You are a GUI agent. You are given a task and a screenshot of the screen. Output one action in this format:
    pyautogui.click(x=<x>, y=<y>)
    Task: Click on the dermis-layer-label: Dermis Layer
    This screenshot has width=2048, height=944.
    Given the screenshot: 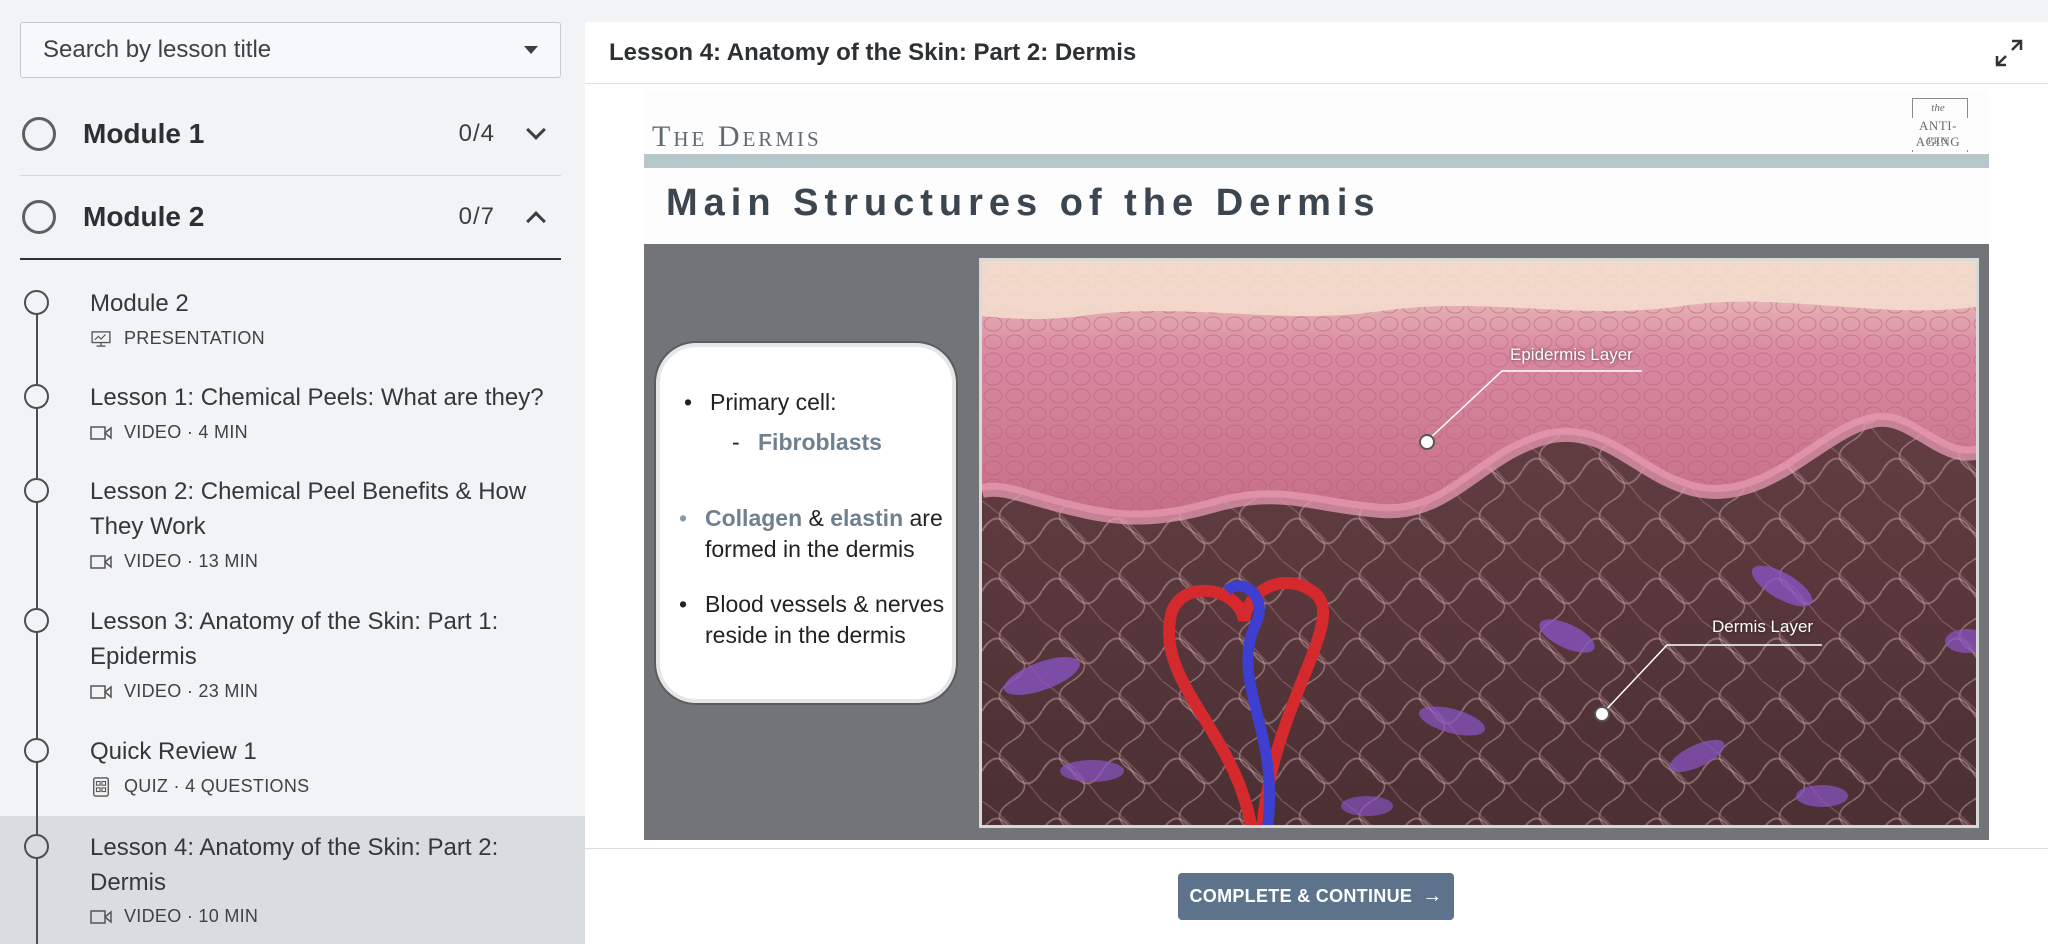 What is the action you would take?
    pyautogui.click(x=1763, y=626)
    